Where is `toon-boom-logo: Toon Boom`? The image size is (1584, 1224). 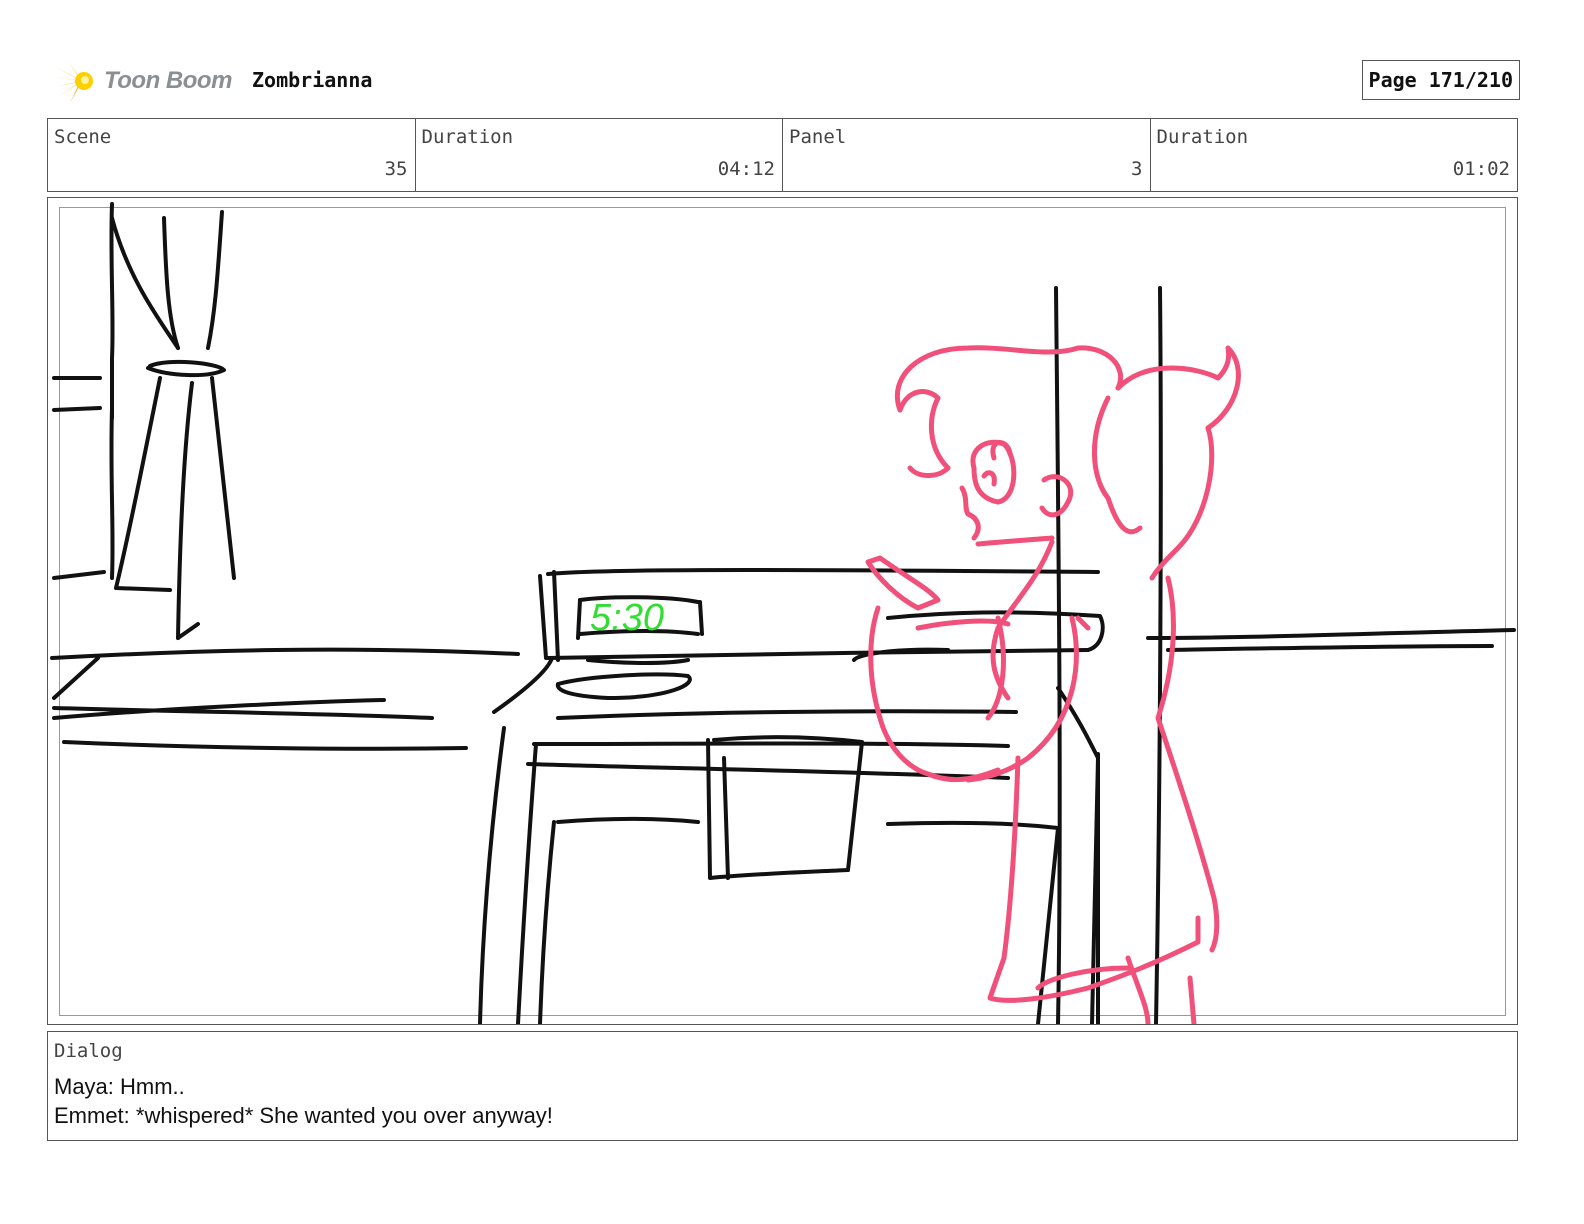 toon-boom-logo: Toon Boom is located at coordinates (147, 81).